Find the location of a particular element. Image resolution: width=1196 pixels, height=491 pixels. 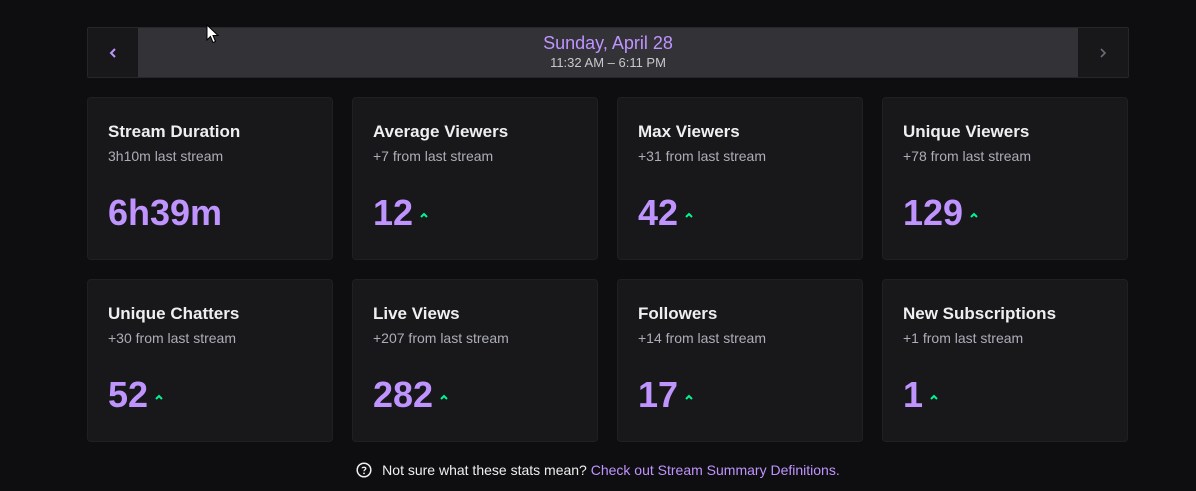

stat-title: Stream Duration is located at coordinates (174, 131).